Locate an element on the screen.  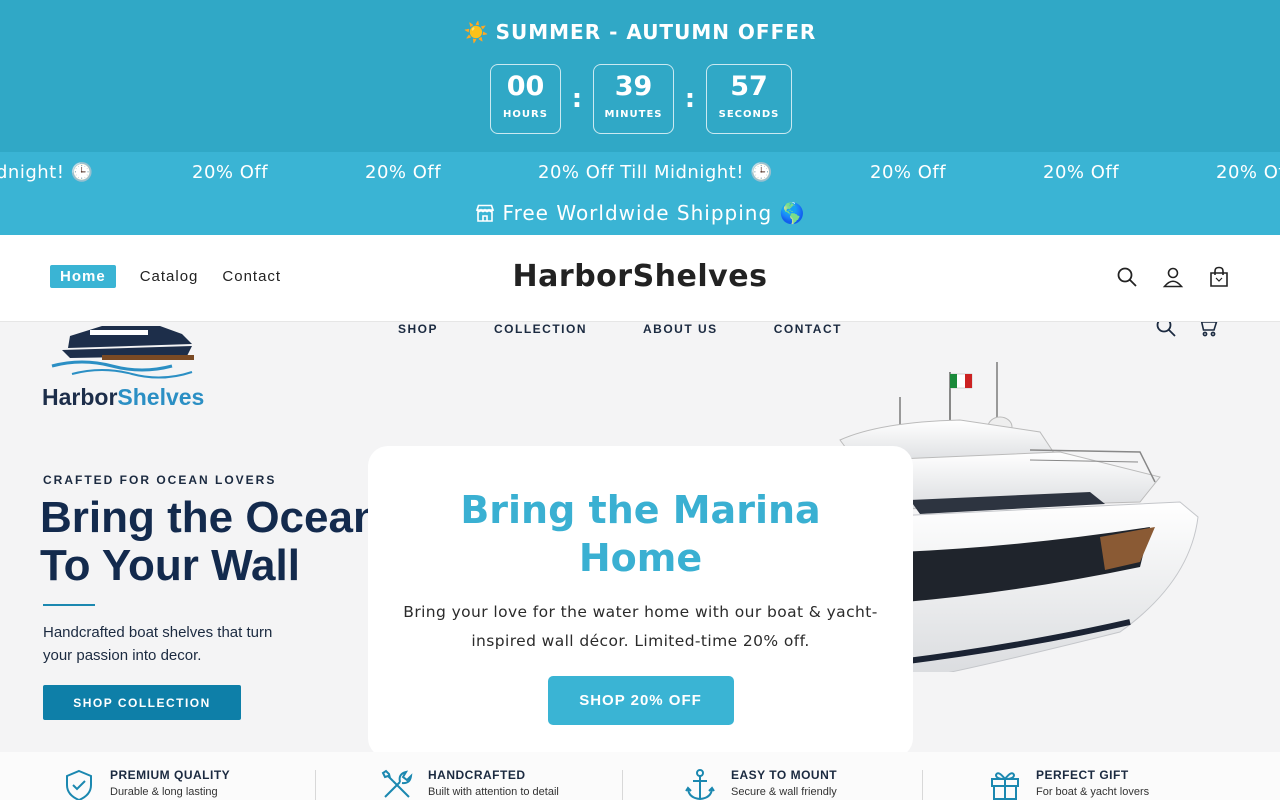
cart-bag-icon is located at coordinates (1219, 277).